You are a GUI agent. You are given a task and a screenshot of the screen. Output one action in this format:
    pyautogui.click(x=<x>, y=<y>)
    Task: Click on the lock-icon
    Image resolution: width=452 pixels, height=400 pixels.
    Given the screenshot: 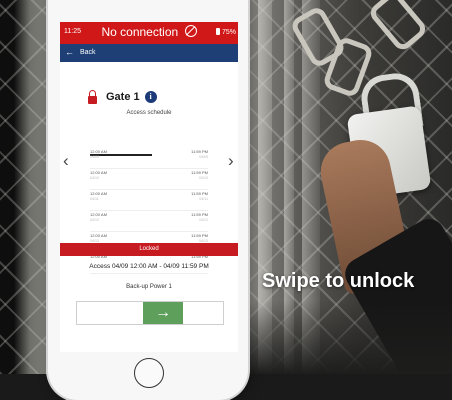 What is the action you would take?
    pyautogui.click(x=92, y=96)
    